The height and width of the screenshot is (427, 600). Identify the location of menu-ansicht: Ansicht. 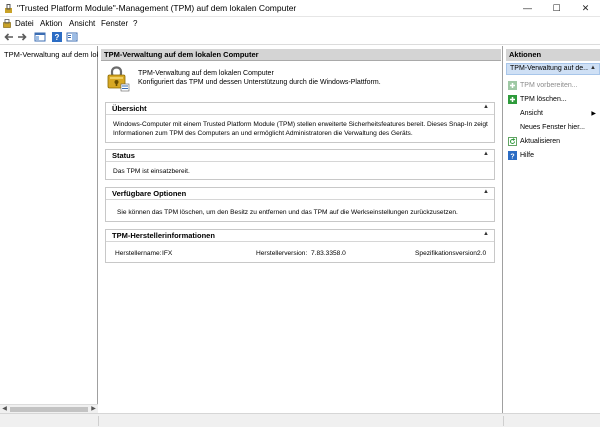
(82, 23).